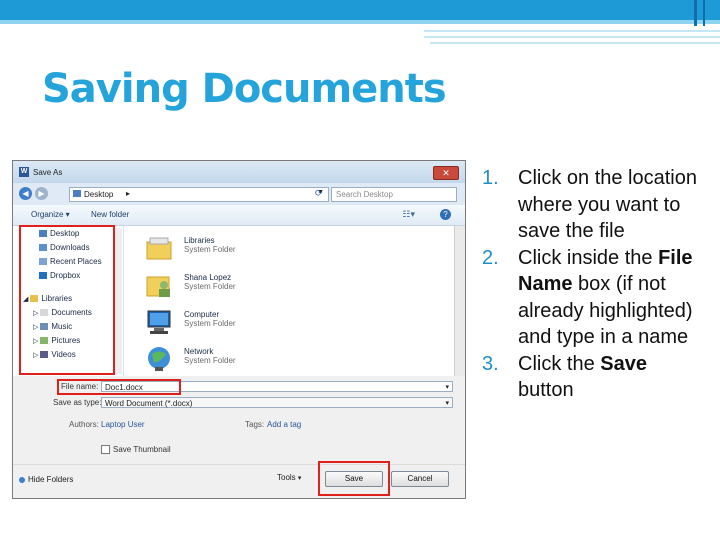 The image size is (720, 540). Describe the element at coordinates (110, 214) in the screenshot. I see `new-folder-button: New folder` at that location.